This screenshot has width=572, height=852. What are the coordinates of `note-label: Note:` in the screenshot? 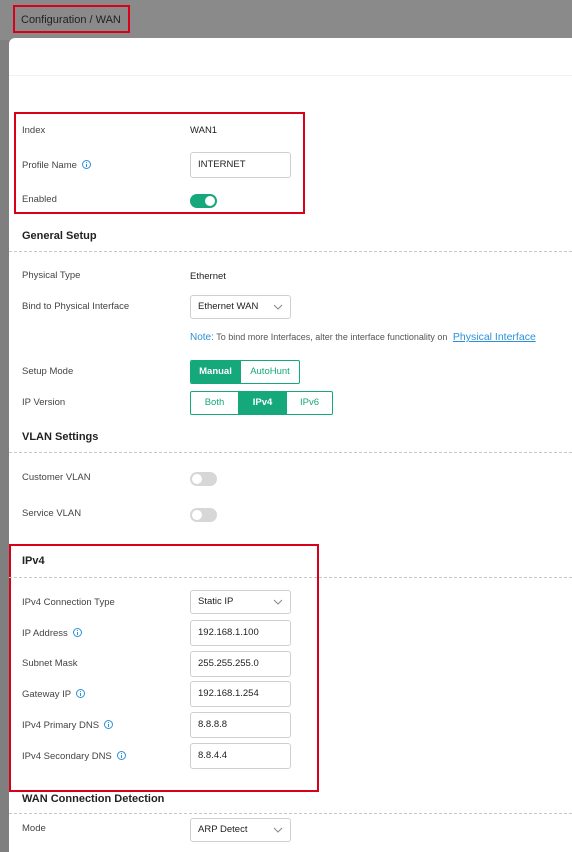 It's located at (202, 337).